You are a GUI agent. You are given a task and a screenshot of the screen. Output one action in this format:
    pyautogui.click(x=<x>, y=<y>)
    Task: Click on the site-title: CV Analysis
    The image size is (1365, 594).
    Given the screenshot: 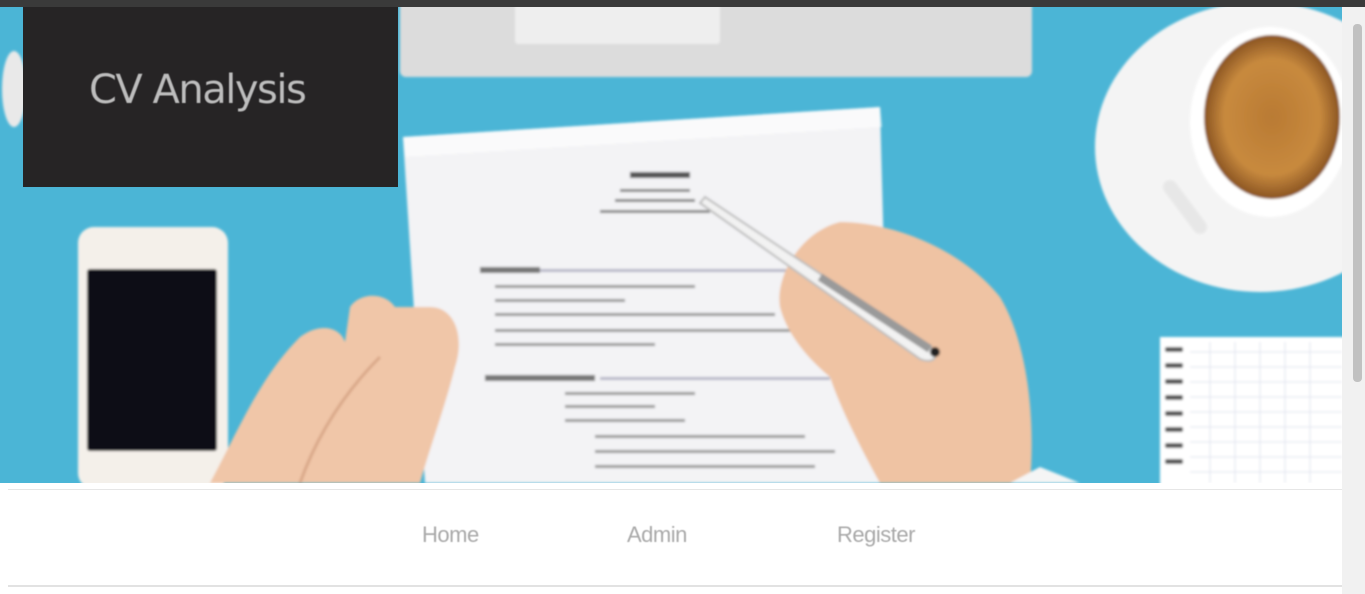 What is the action you would take?
    pyautogui.click(x=198, y=90)
    